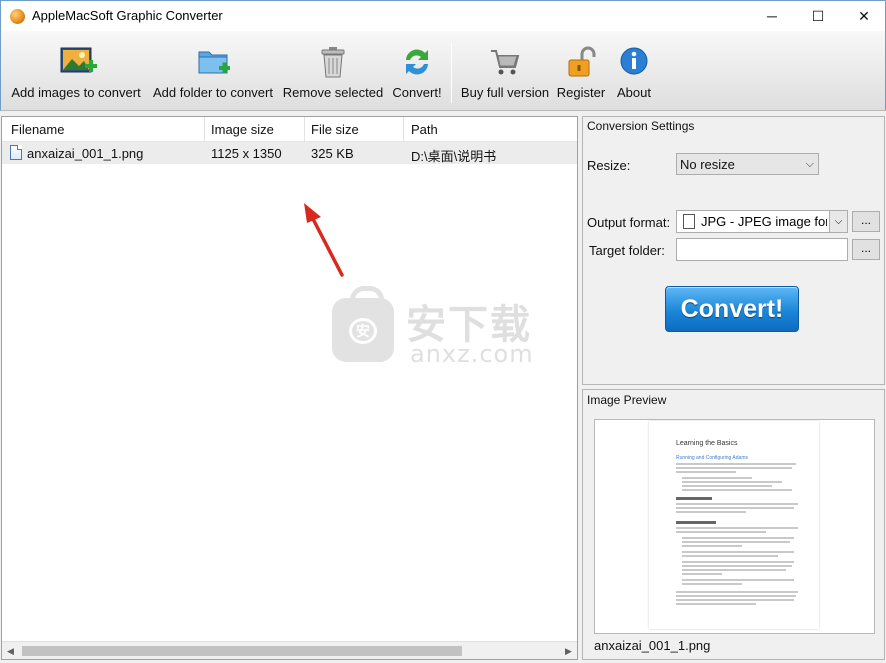  Describe the element at coordinates (505, 92) in the screenshot. I see `buy-full-version-label: Buy full version` at that location.